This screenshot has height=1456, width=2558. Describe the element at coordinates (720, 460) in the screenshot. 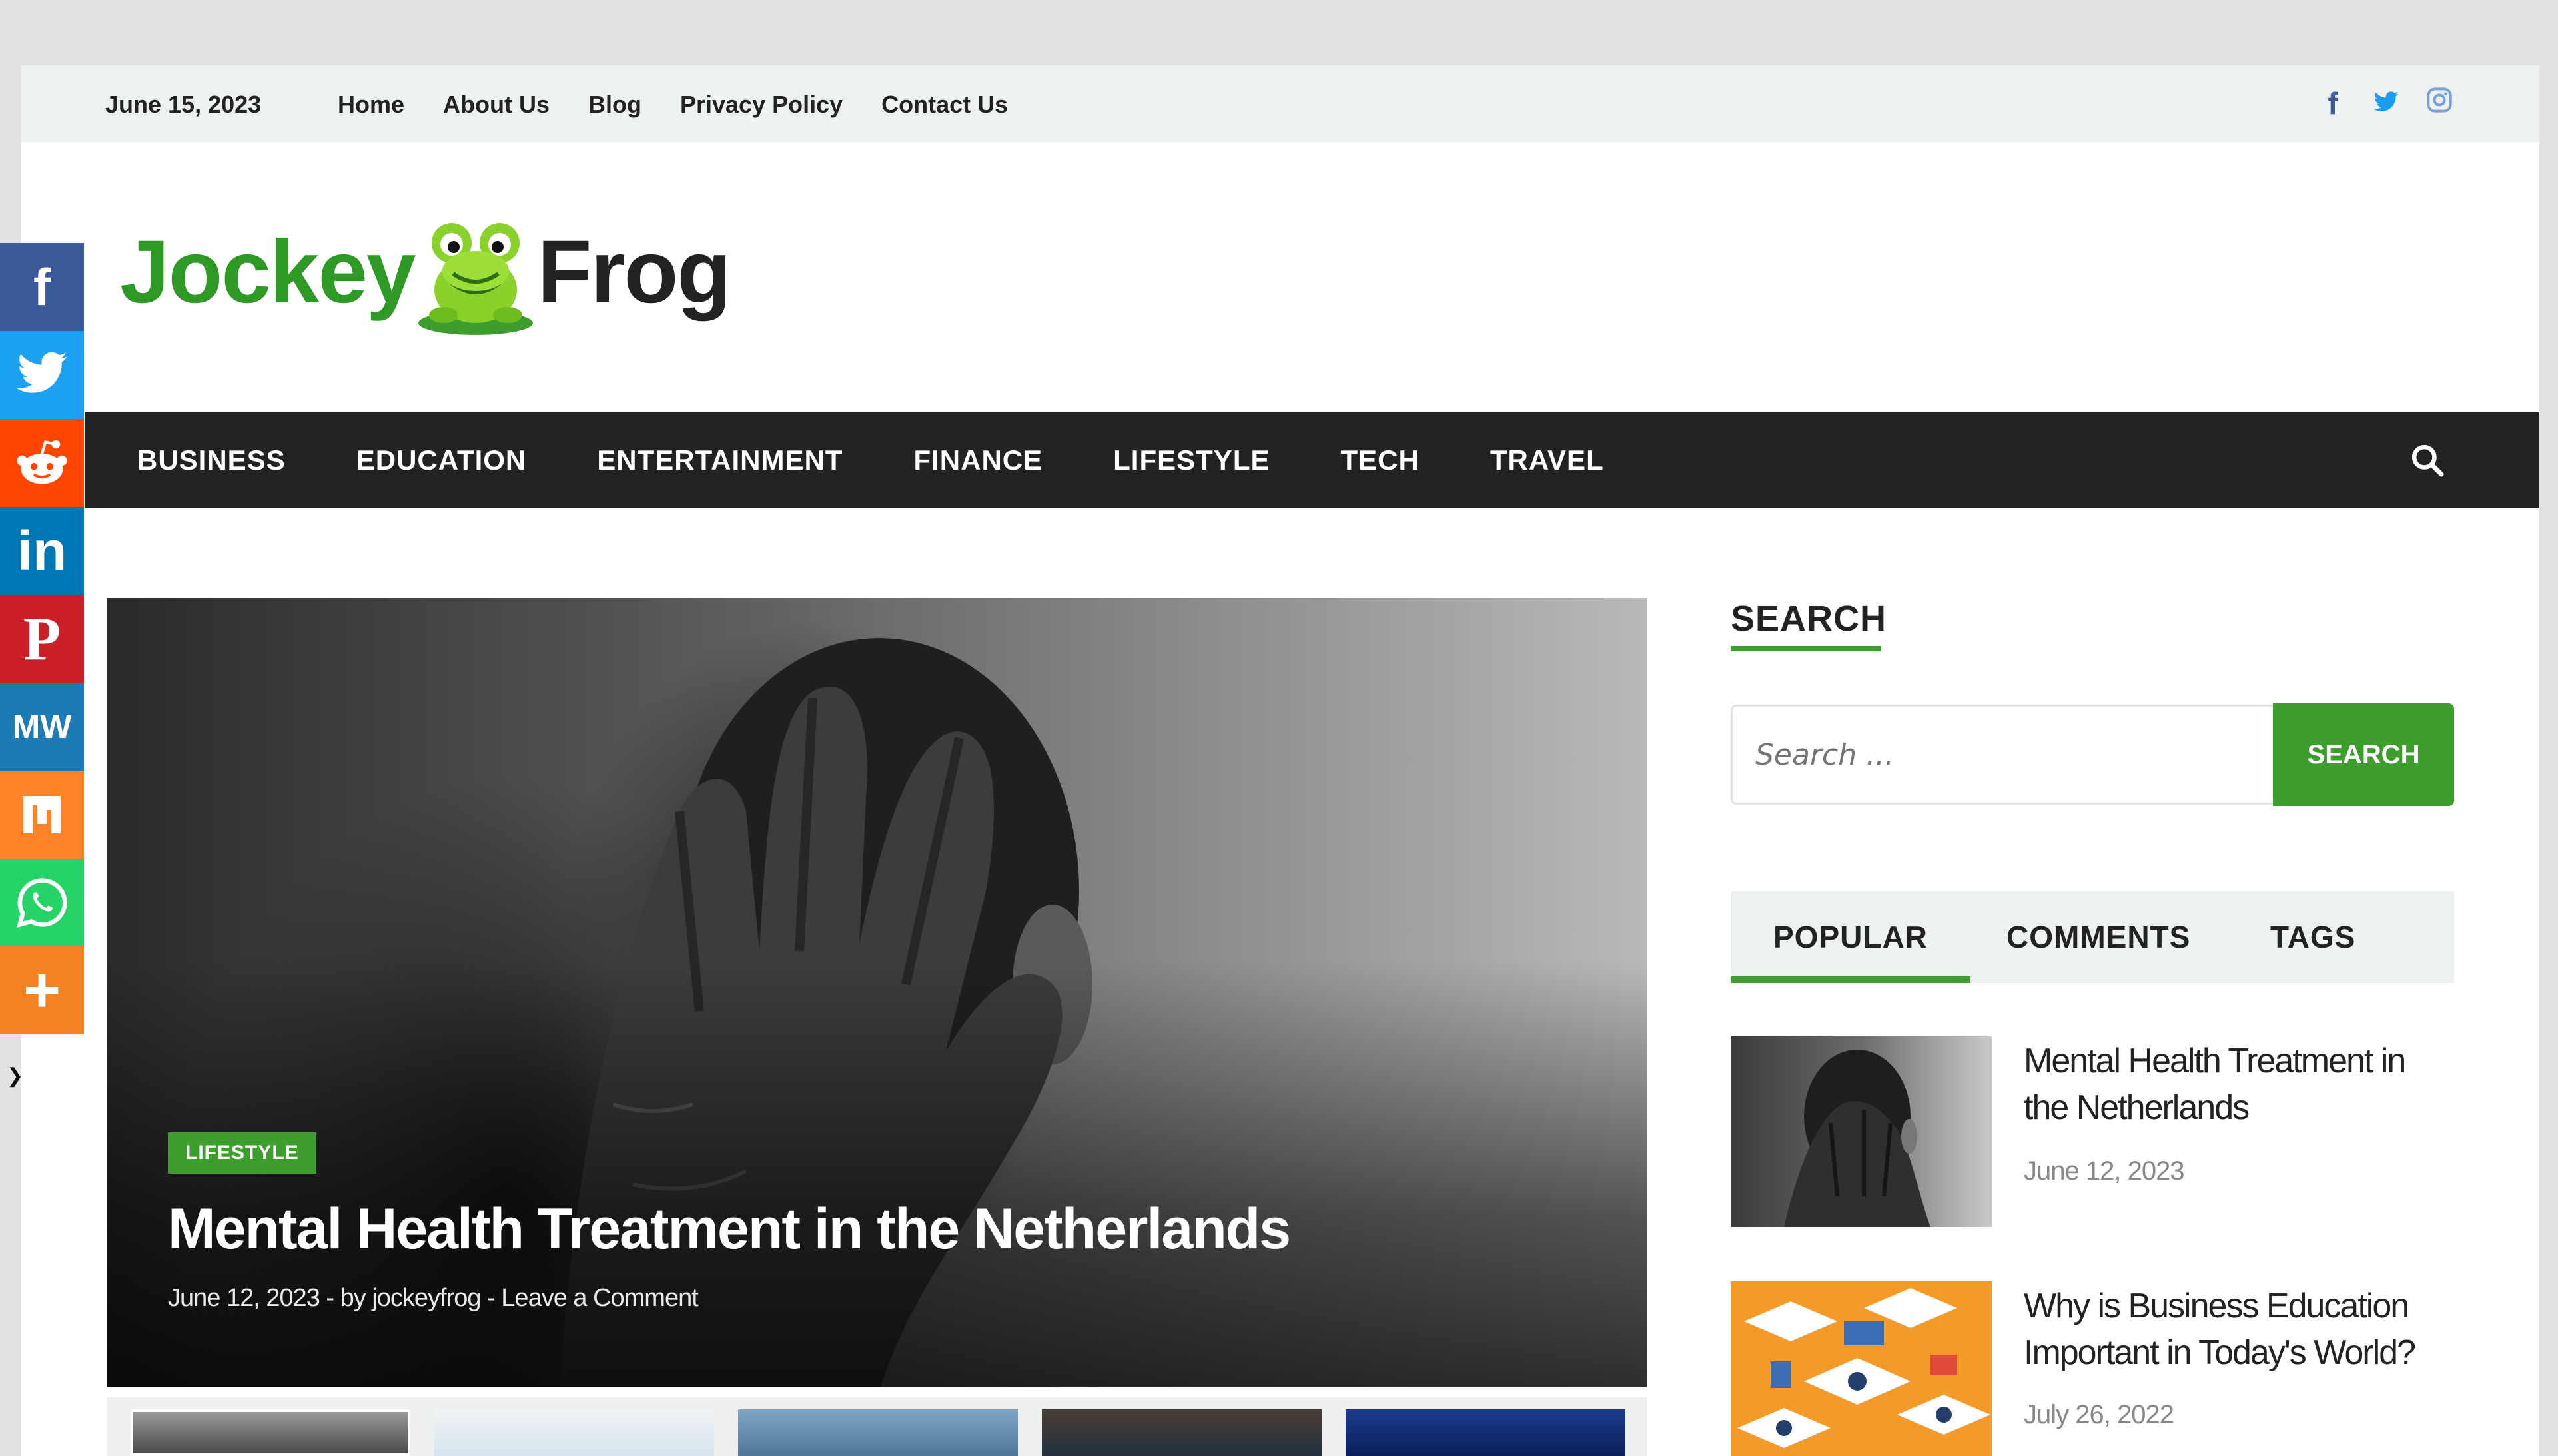

I see `nav-entertainment: ENTERTAINMENT` at that location.